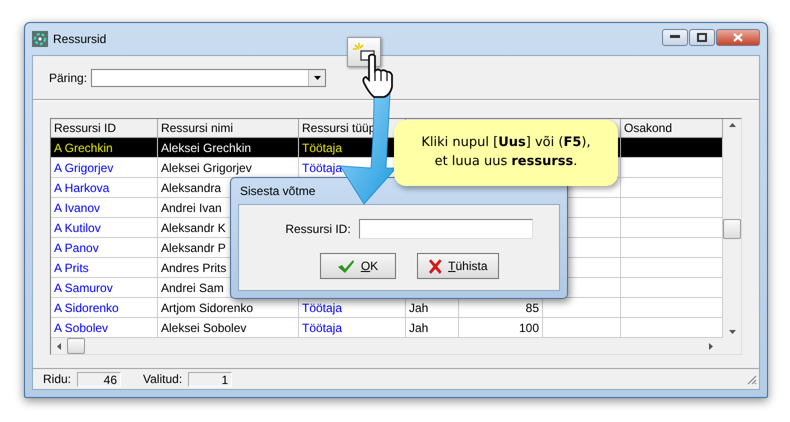 This screenshot has width=790, height=422. Describe the element at coordinates (59, 346) in the screenshot. I see `scroll-left-icon` at that location.